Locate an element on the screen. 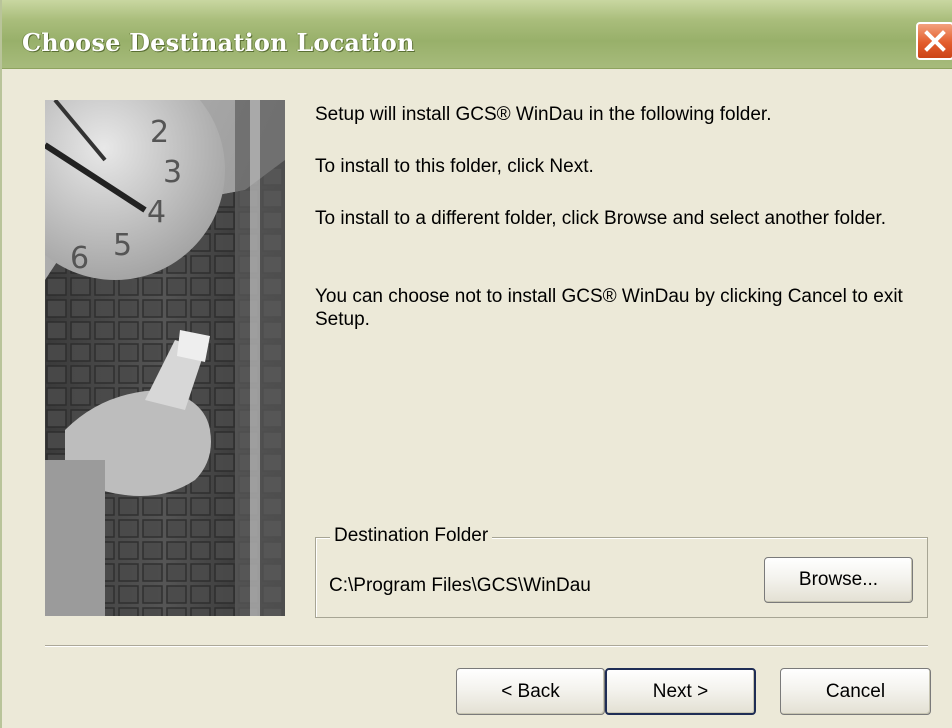 This screenshot has height=728, width=952. back-button: < Back is located at coordinates (530, 691).